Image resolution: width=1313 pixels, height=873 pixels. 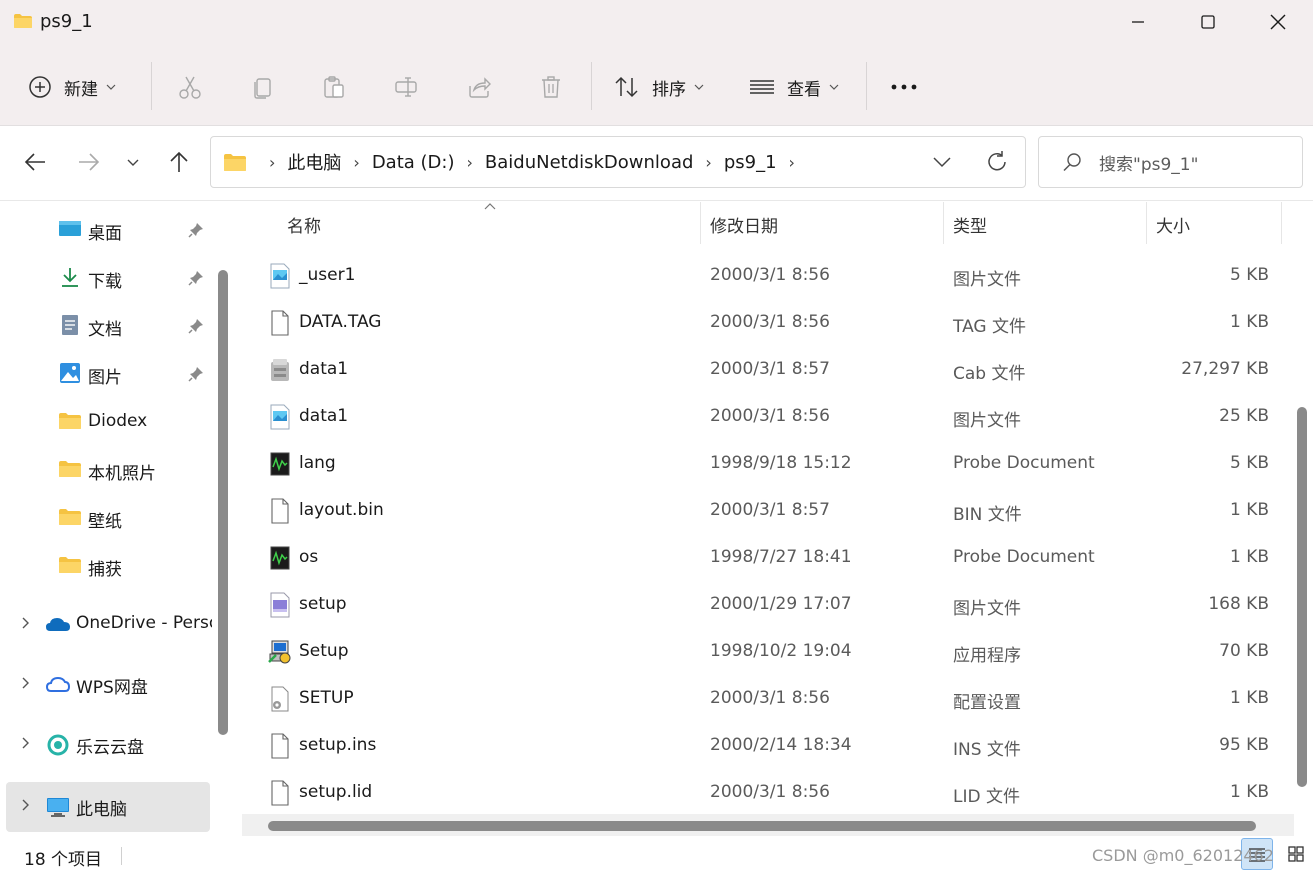 I want to click on sidebar-item-label: 乐云云盘, so click(x=110, y=748).